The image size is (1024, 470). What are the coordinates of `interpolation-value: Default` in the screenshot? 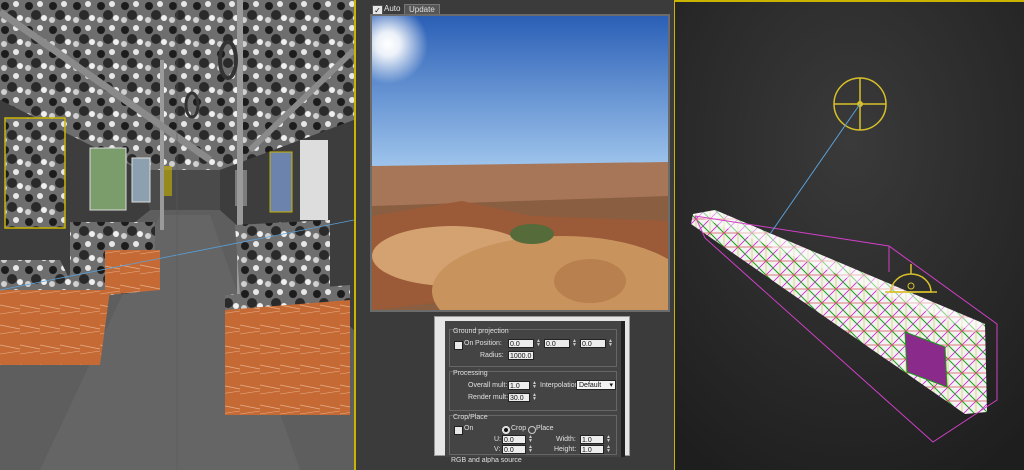 It's located at (590, 385).